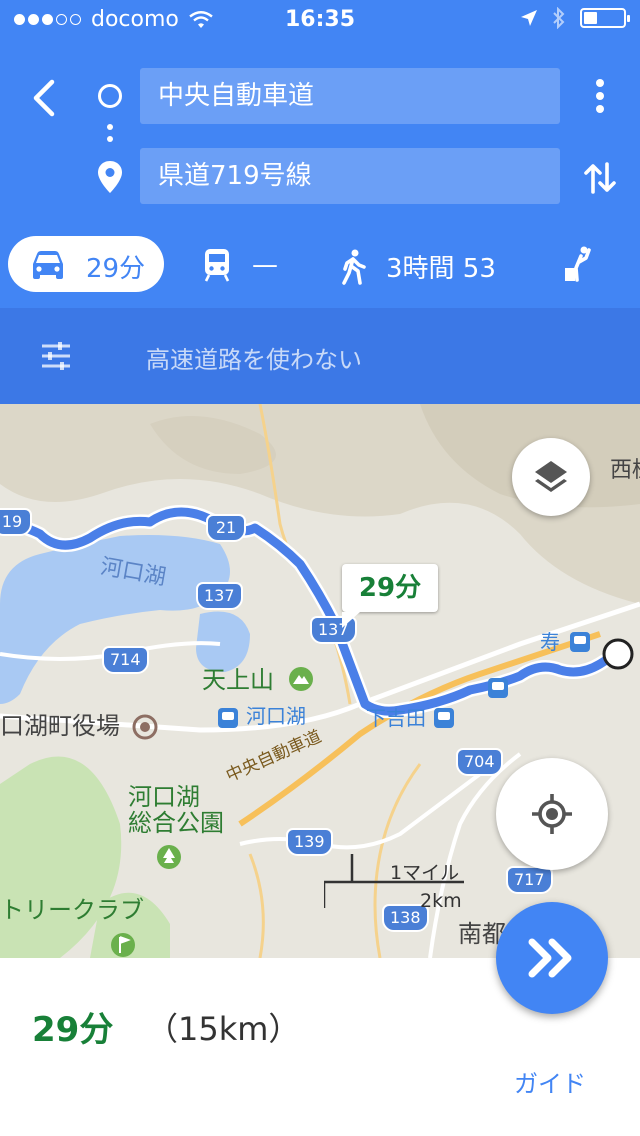  What do you see at coordinates (529, 18) in the screenshot?
I see `location-arrow-icon` at bounding box center [529, 18].